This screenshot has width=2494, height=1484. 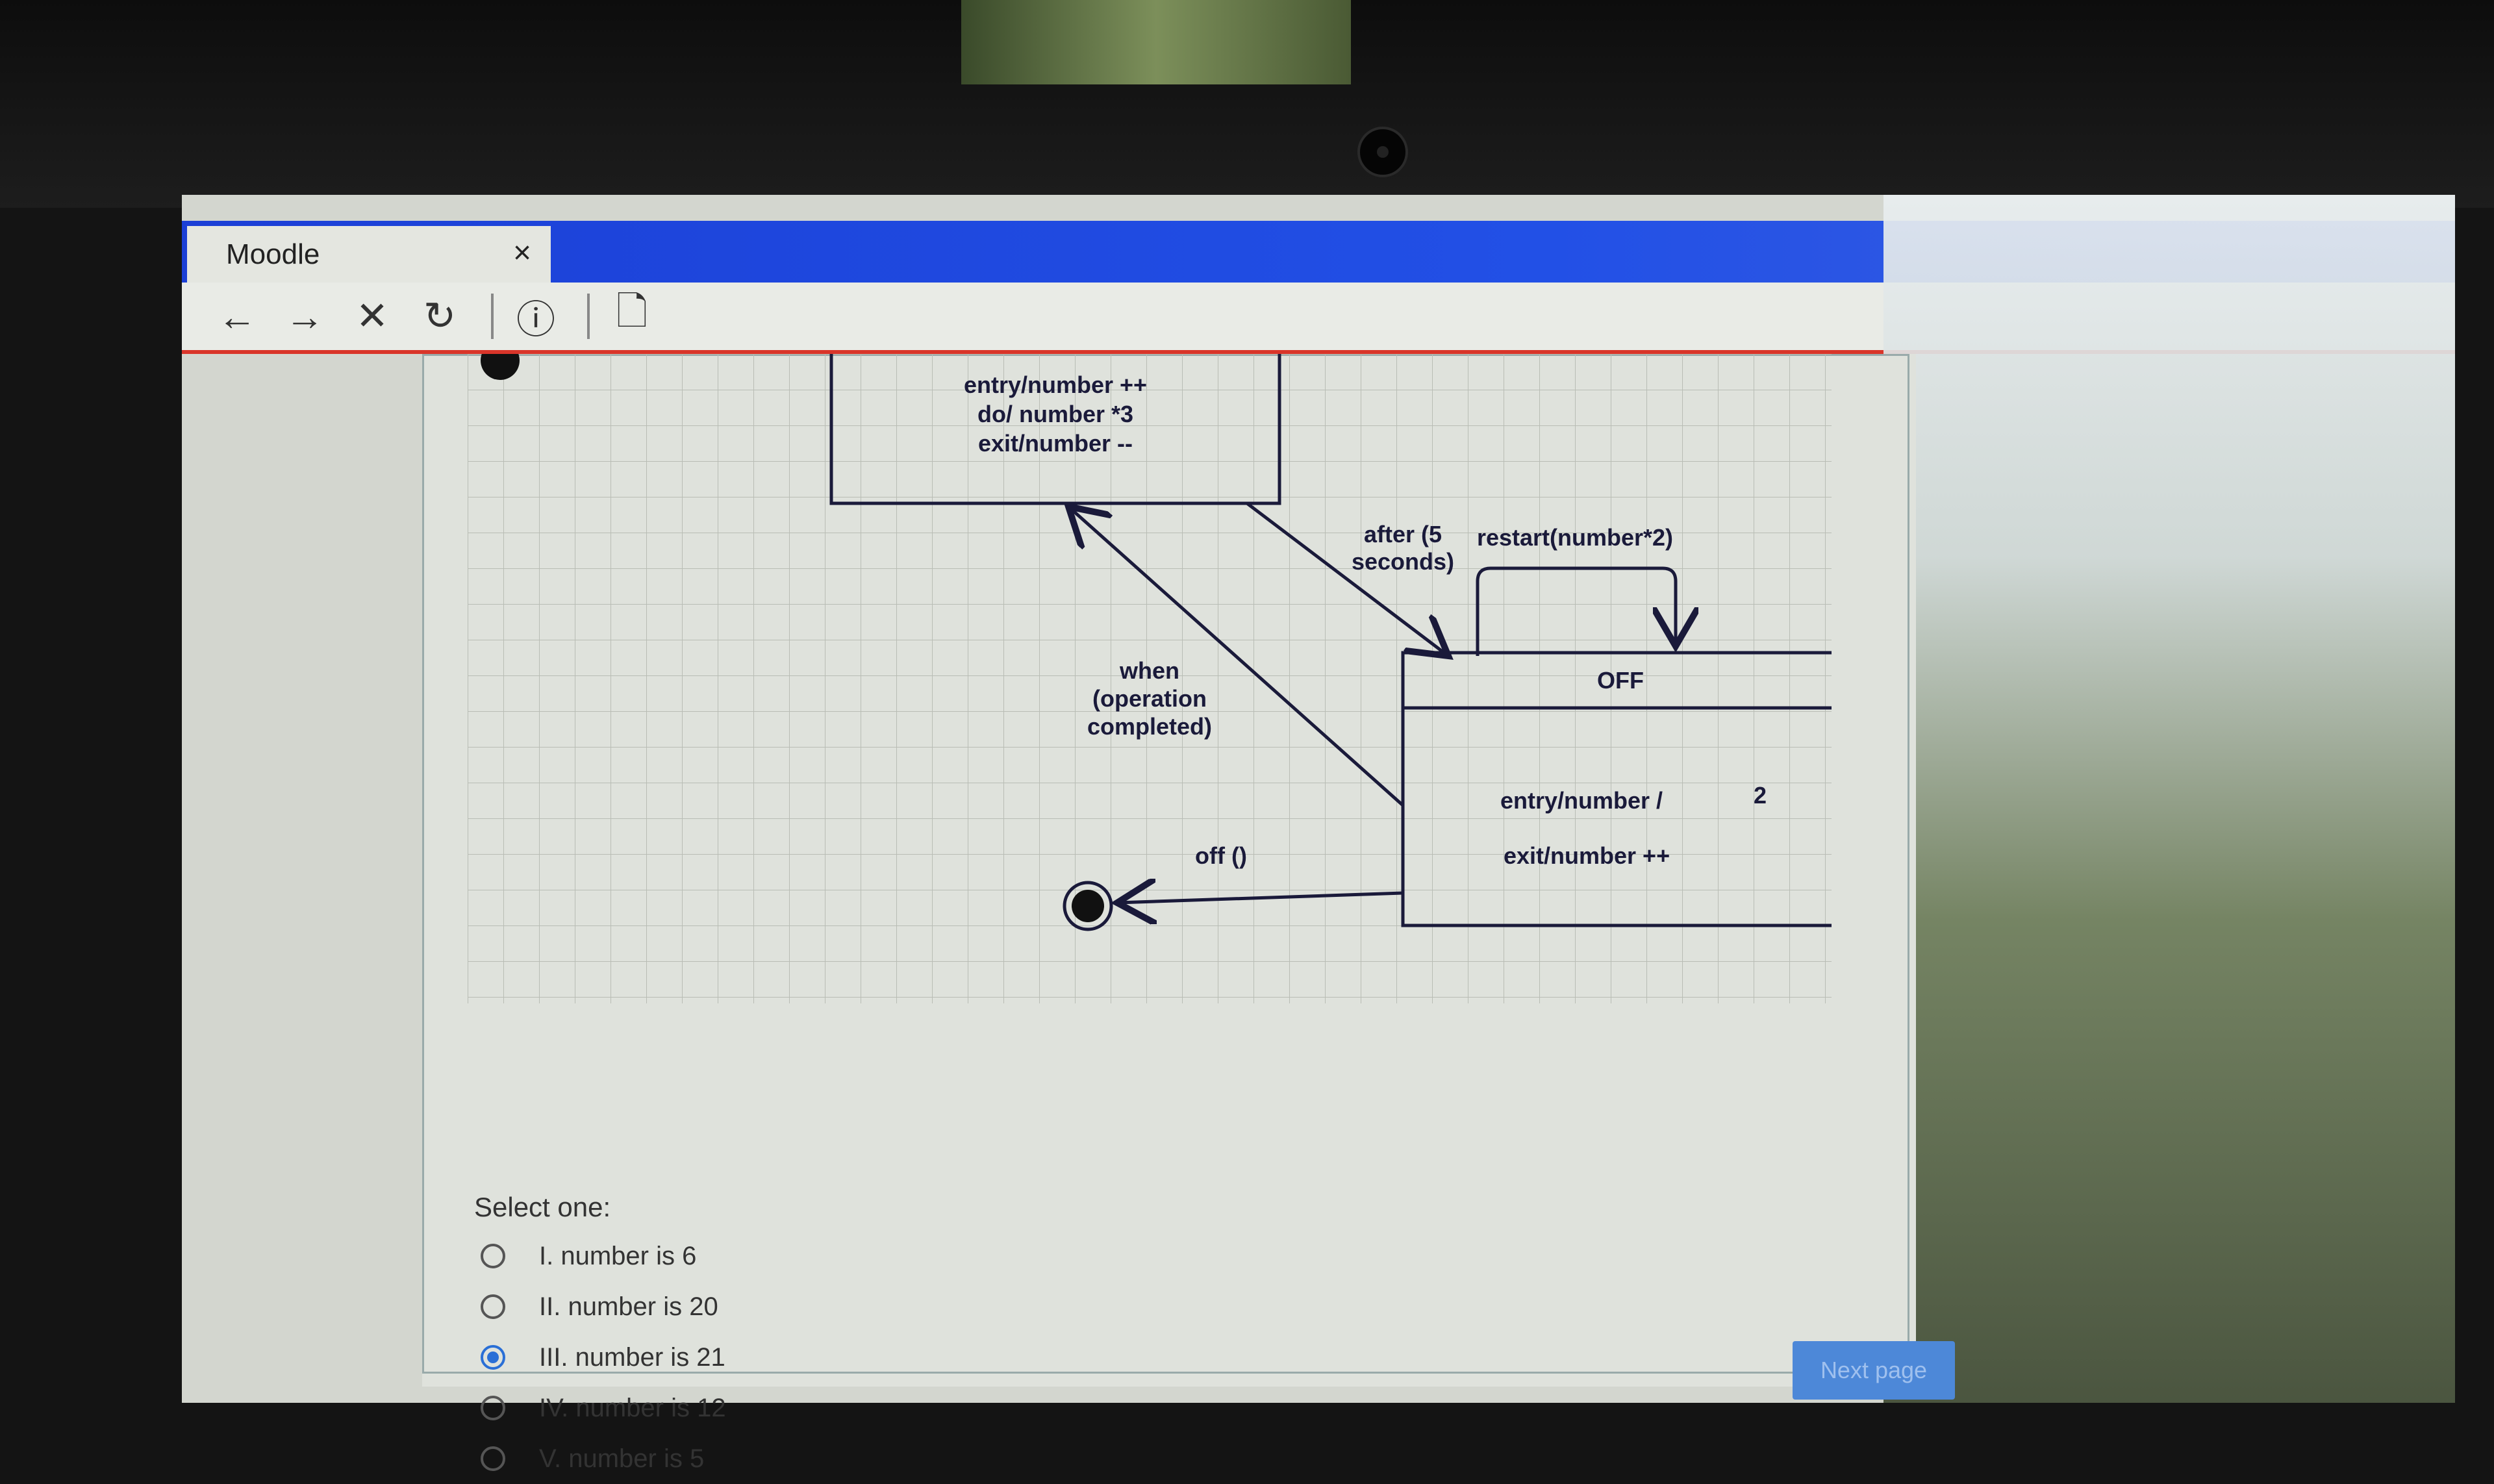 I want to click on option-2: II. number is 20, so click(x=603, y=1306).